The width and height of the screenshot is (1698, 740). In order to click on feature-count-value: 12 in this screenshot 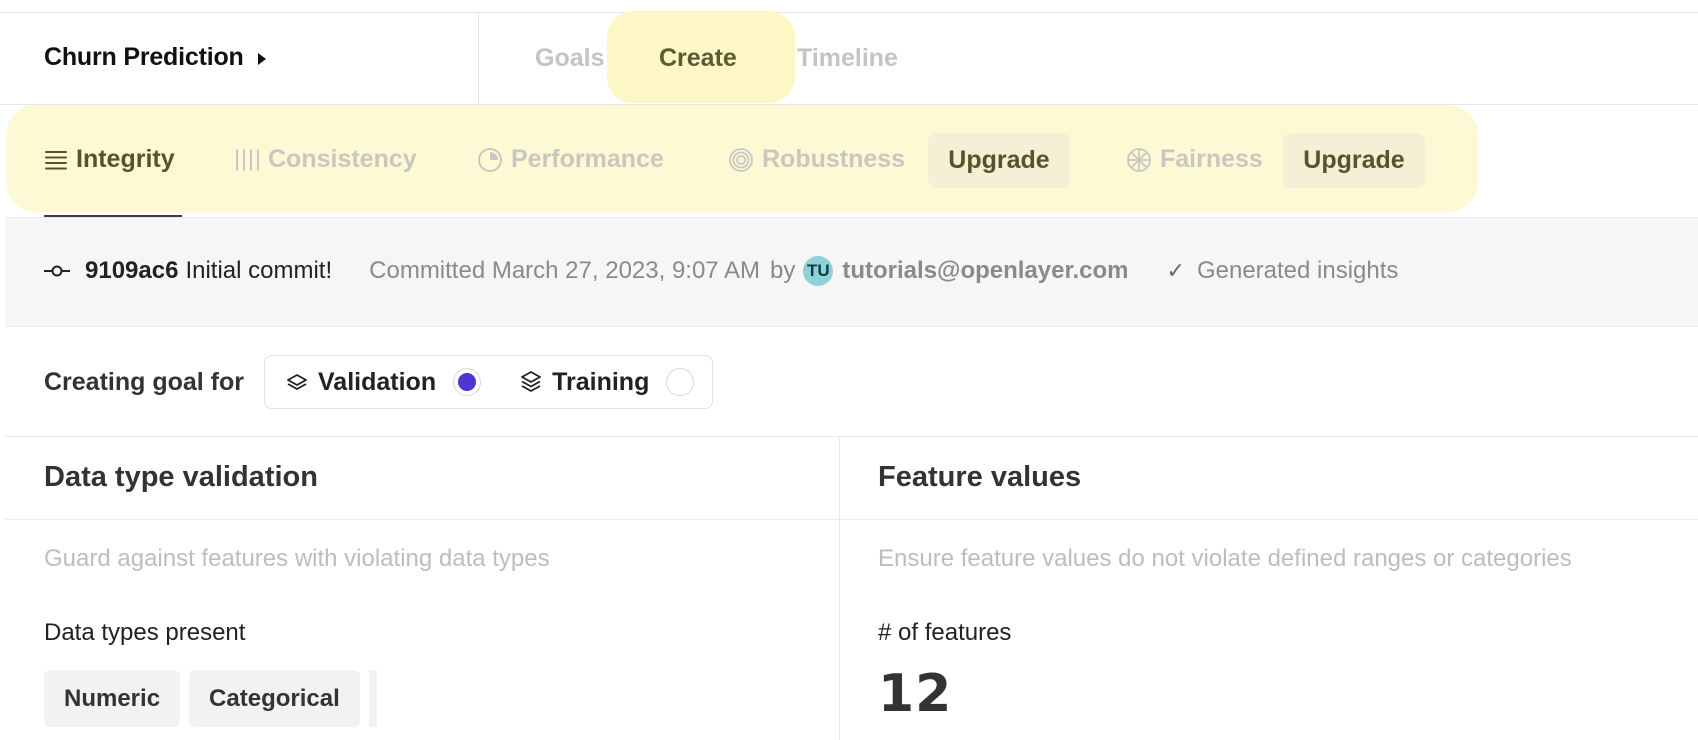, I will do `click(915, 694)`.